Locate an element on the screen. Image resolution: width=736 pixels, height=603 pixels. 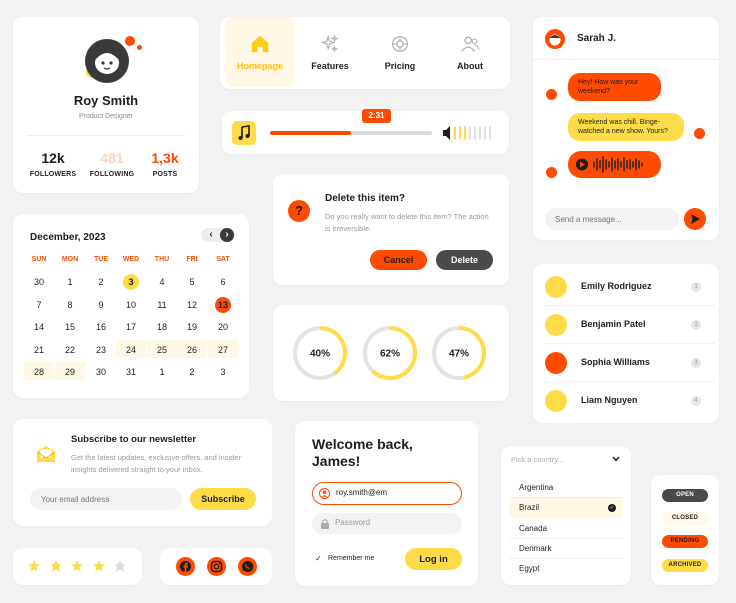
option-label: Argentina is located at coordinates (536, 487).